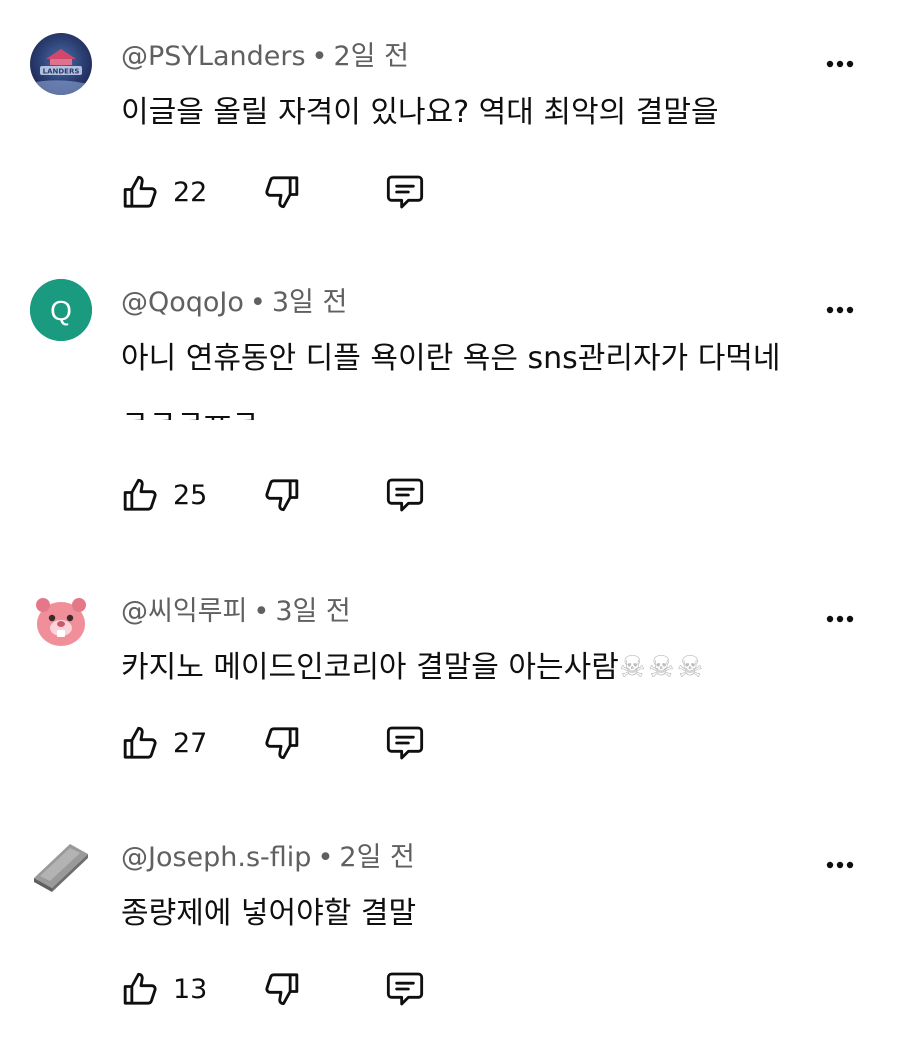  I want to click on like-button: 22, so click(164, 192).